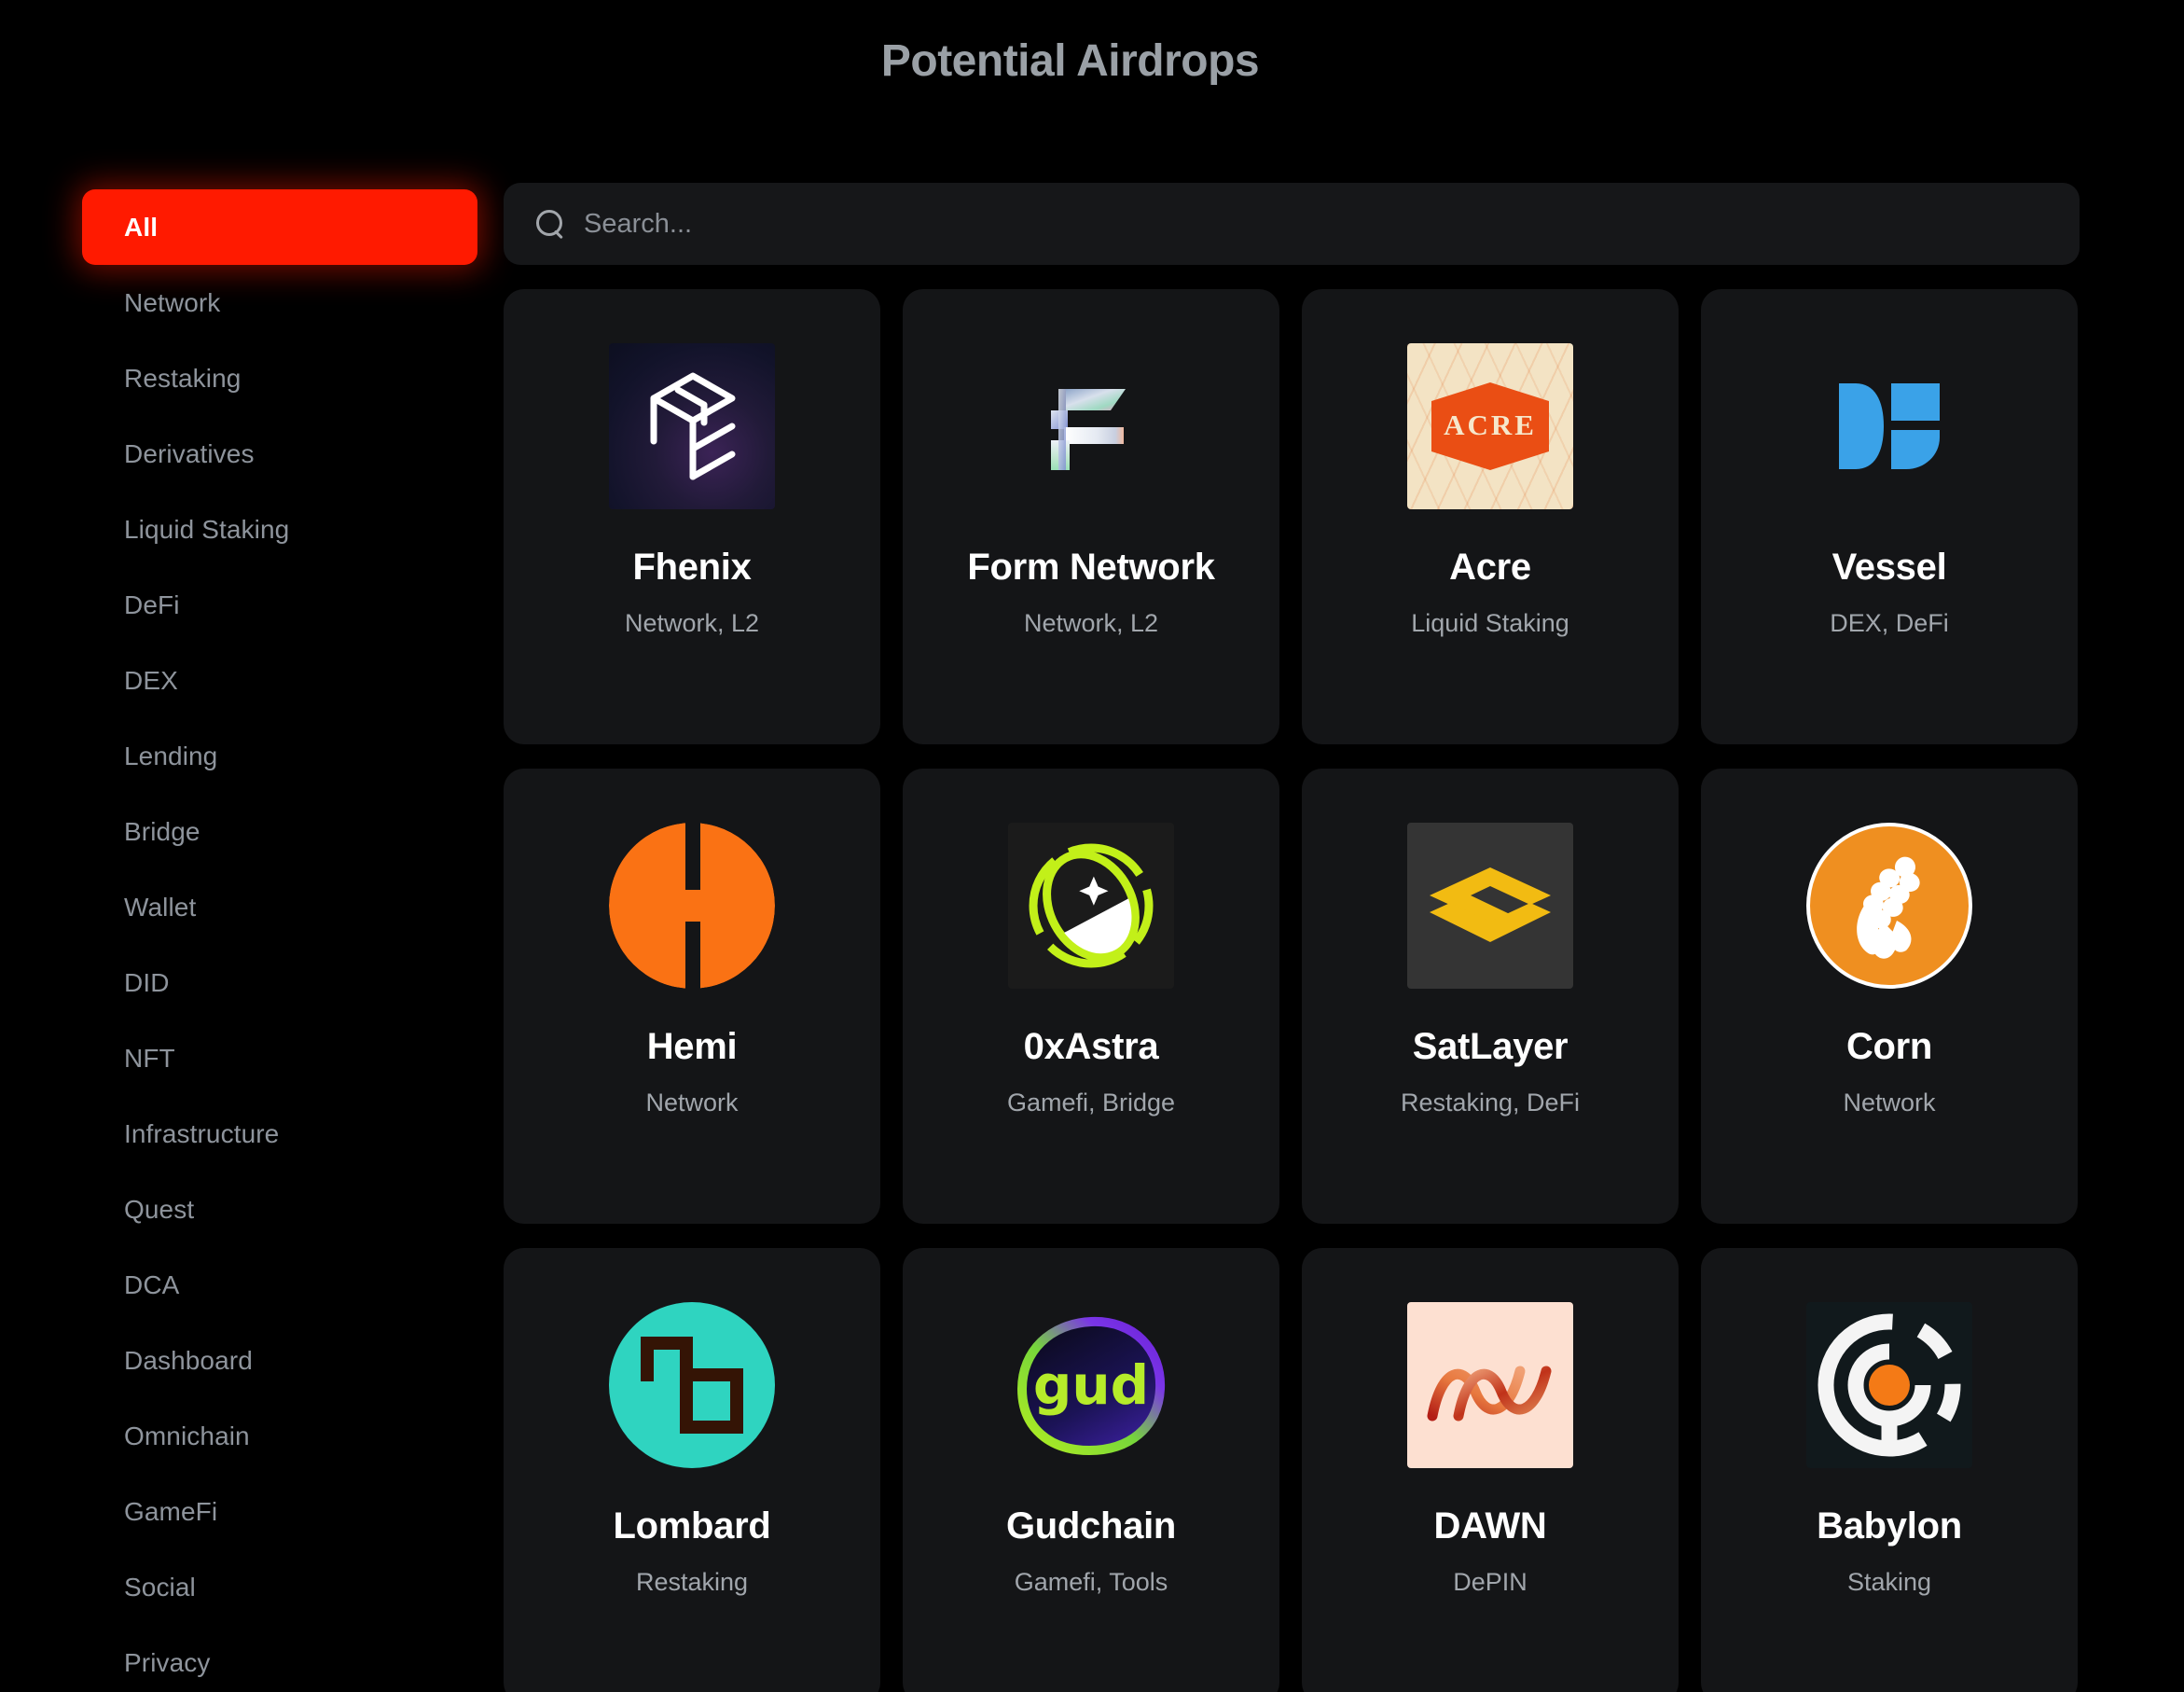 The width and height of the screenshot is (2184, 1692). I want to click on sidebar-item-label: DID, so click(147, 982).